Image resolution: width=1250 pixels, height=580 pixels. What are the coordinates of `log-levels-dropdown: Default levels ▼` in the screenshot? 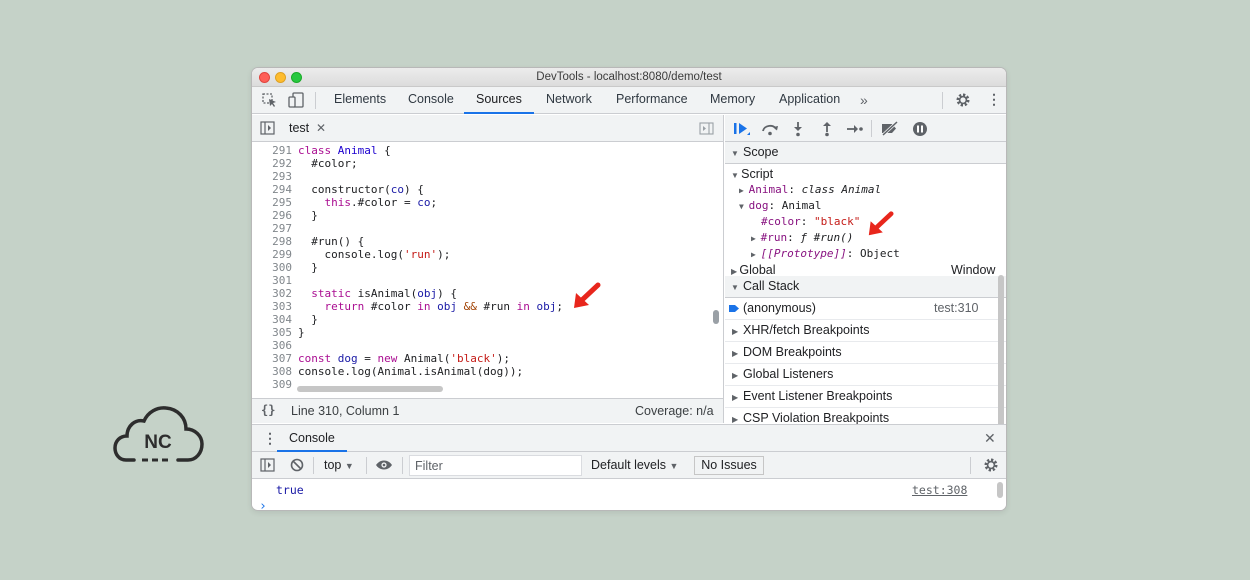 It's located at (634, 465).